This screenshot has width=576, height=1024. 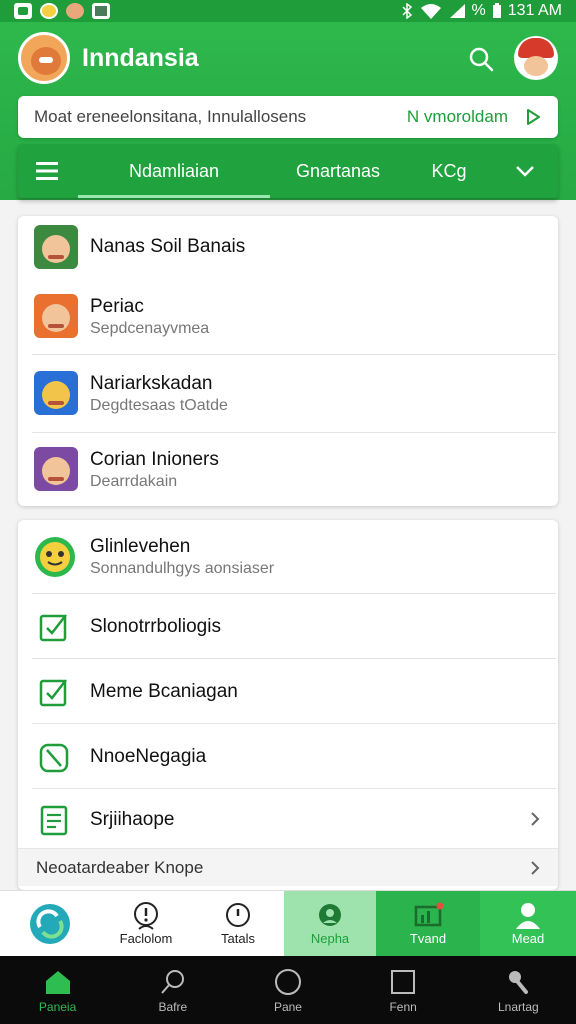 What do you see at coordinates (288, 316) in the screenshot?
I see `list-item: Periac Sepdcenayvmea` at bounding box center [288, 316].